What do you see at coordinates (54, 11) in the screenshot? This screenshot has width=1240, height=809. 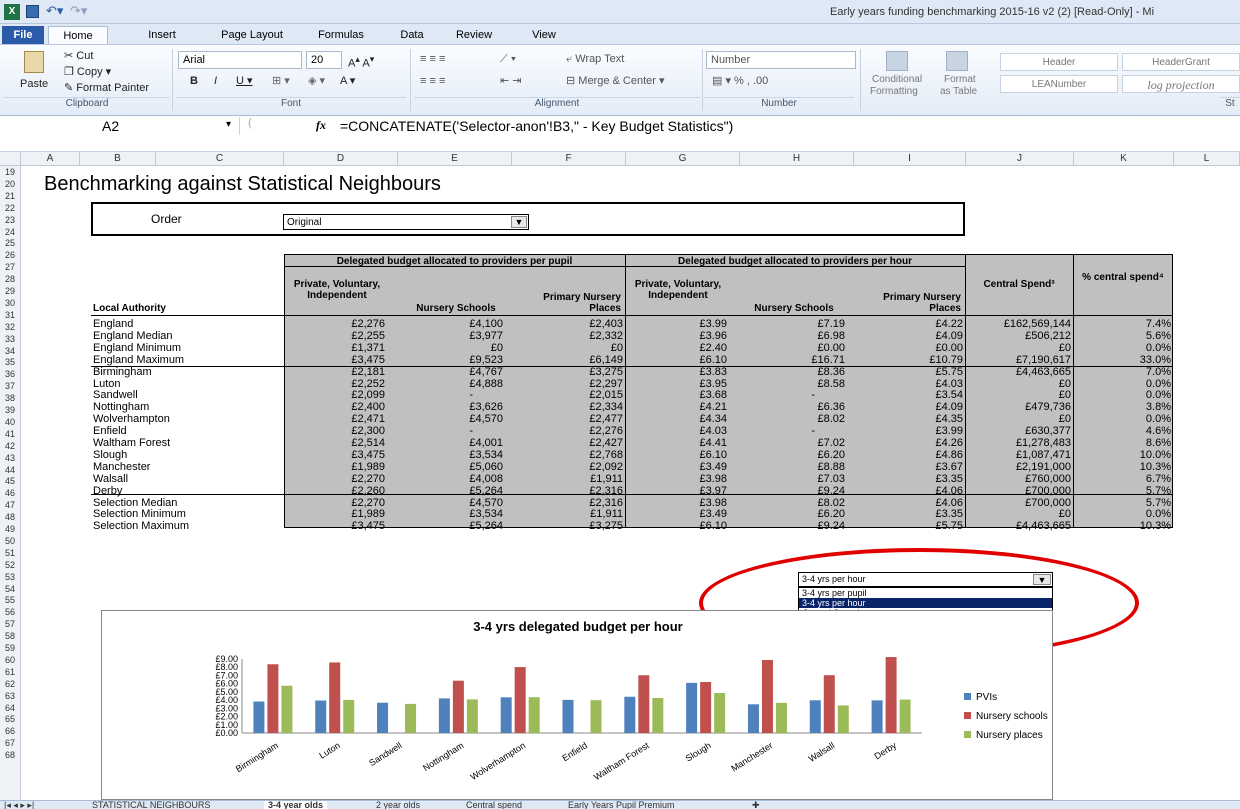 I see `undo-icon: ↶▾` at bounding box center [54, 11].